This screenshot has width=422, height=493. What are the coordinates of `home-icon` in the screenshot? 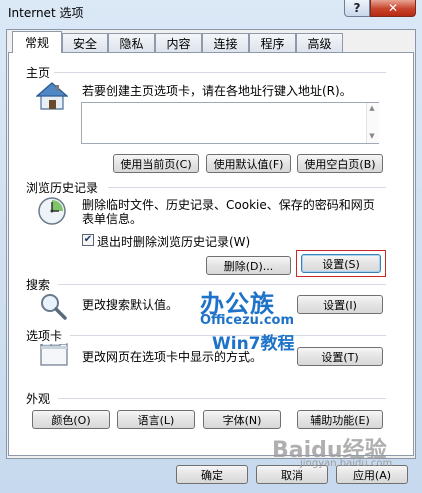 It's located at (52, 96).